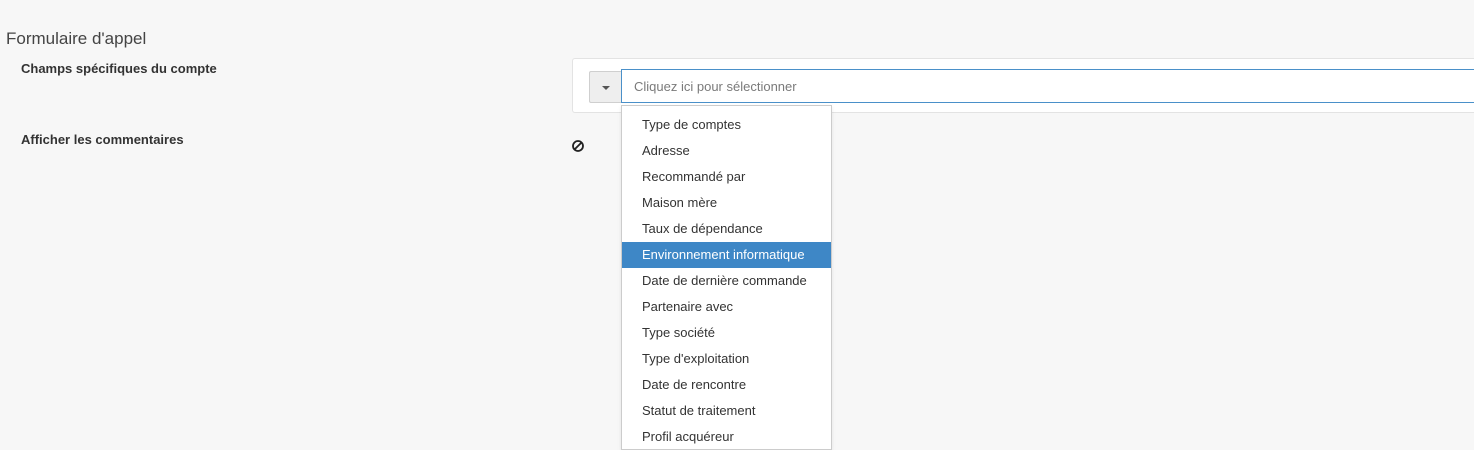  I want to click on dropdown-option: Date de rencontre, so click(726, 385).